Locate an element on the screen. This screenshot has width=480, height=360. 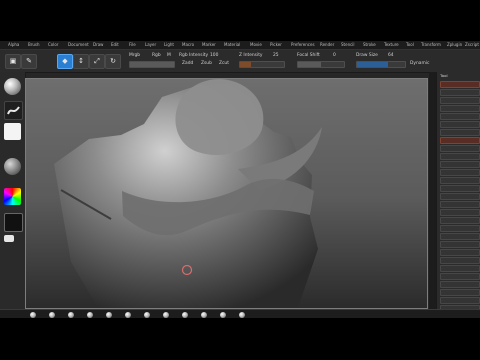
edit-icon: ✎ is located at coordinates (29, 61).